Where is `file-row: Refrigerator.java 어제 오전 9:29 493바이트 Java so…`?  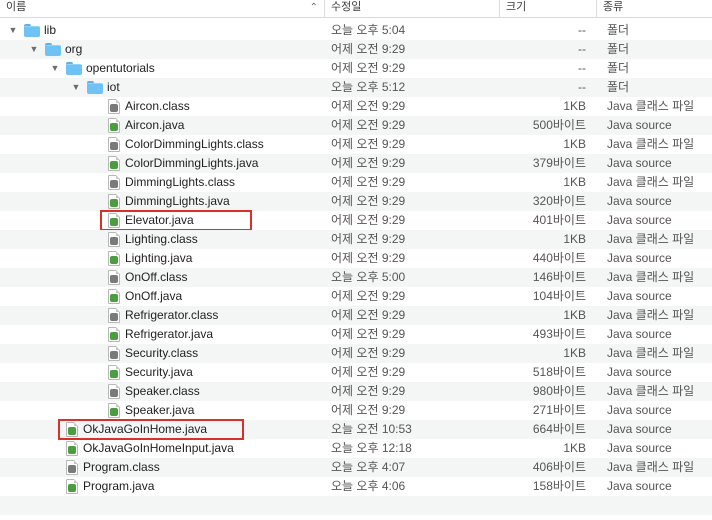 file-row: Refrigerator.java 어제 오전 9:29 493바이트 Java so… is located at coordinates (356, 334).